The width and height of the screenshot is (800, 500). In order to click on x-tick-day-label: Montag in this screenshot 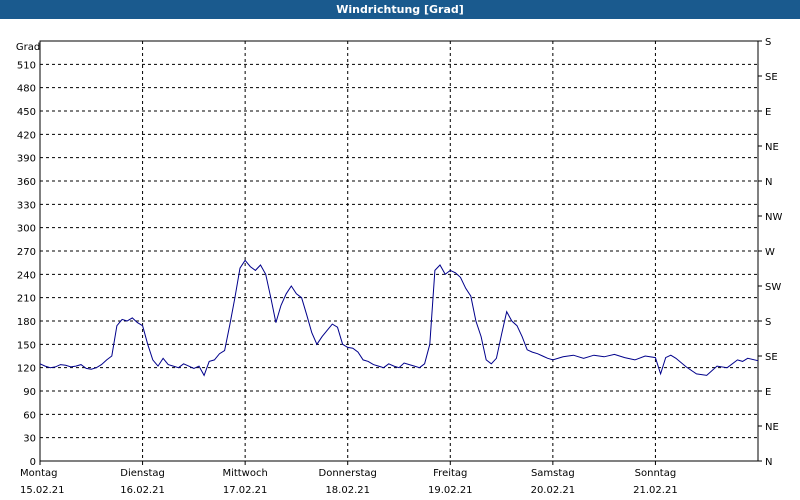, I will do `click(38, 473)`.